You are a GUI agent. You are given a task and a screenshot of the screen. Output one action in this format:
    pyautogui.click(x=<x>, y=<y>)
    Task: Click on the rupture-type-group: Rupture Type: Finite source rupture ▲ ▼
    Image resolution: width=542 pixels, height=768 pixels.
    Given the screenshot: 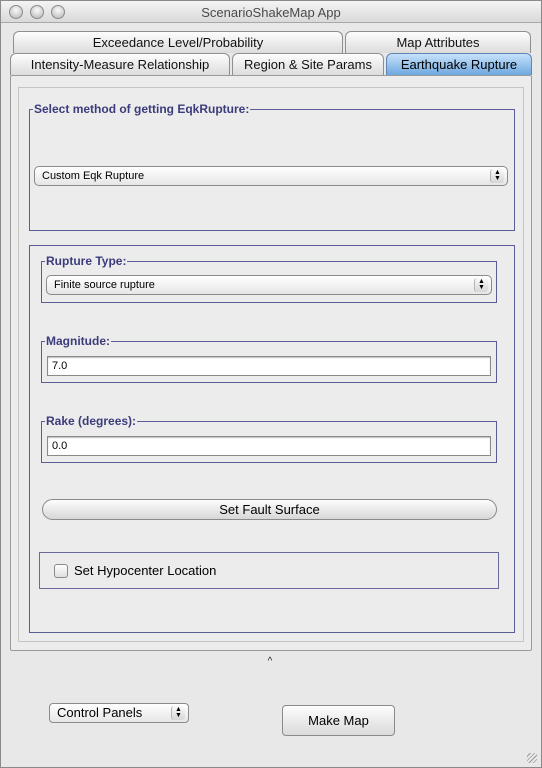 What is the action you would take?
    pyautogui.click(x=269, y=278)
    